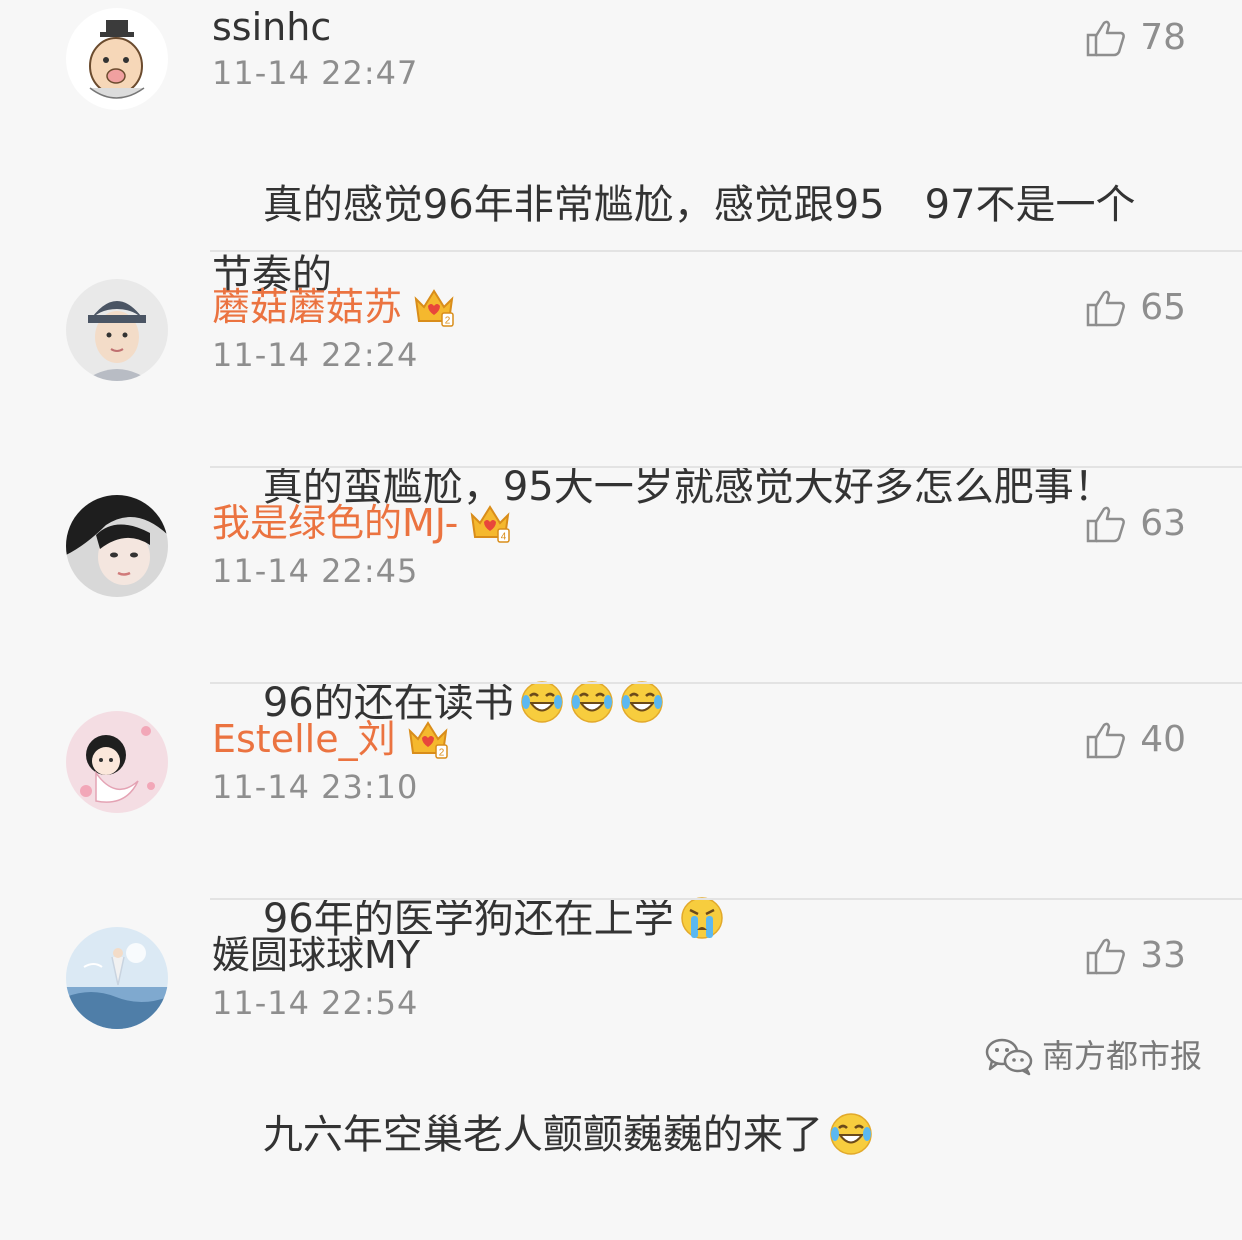 Image resolution: width=1242 pixels, height=1240 pixels. I want to click on username: ssinhc, so click(271, 27).